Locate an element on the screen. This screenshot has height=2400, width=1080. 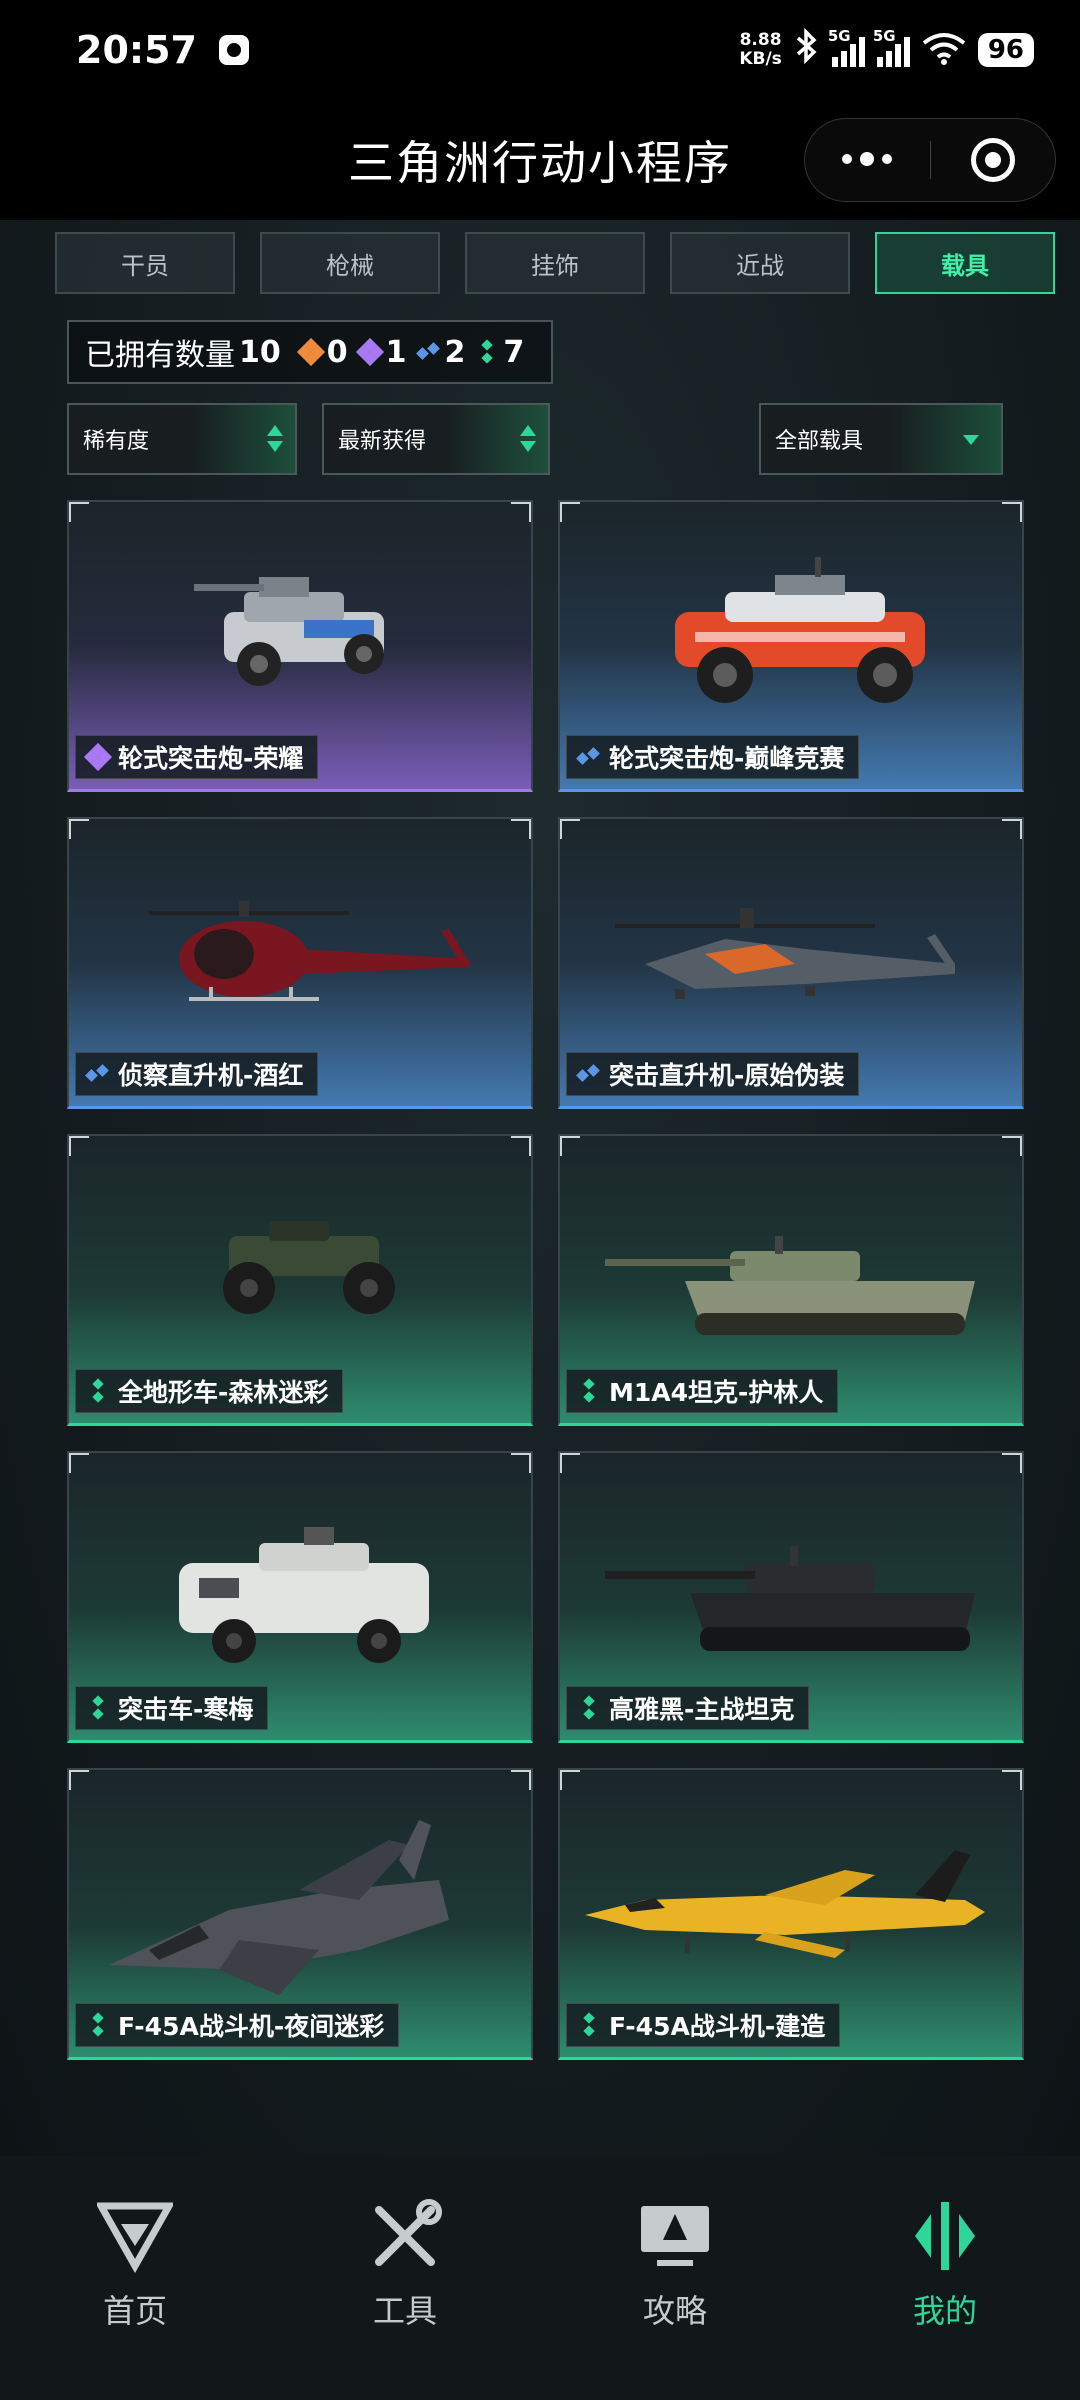
vehicle-name-tag: 突击车-寒梅 is located at coordinates (172, 1708).